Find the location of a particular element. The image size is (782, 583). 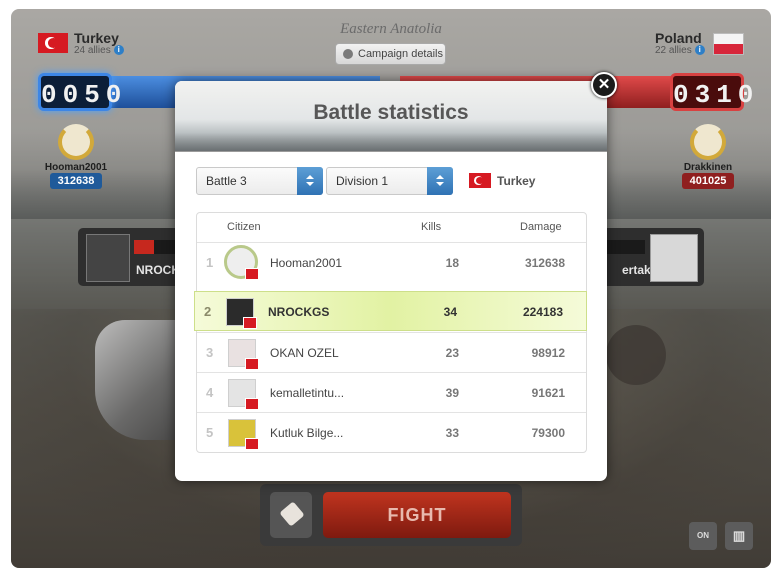

citizen-kills: 34 is located at coordinates (450, 312).